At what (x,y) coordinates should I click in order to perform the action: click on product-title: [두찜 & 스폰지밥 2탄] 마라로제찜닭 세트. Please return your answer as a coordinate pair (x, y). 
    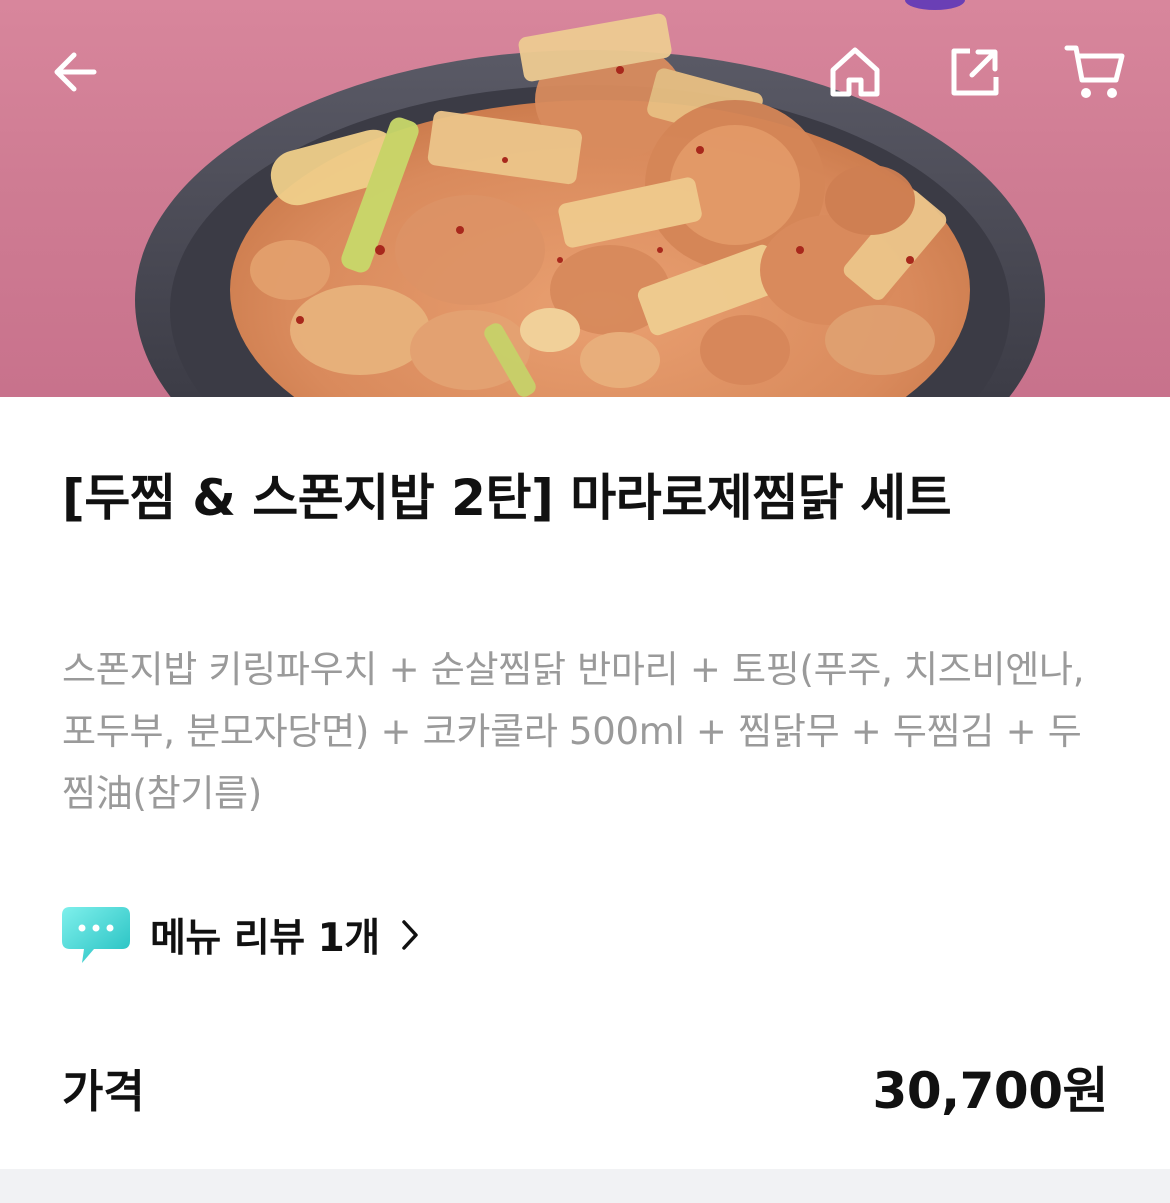
    Looking at the image, I should click on (507, 498).